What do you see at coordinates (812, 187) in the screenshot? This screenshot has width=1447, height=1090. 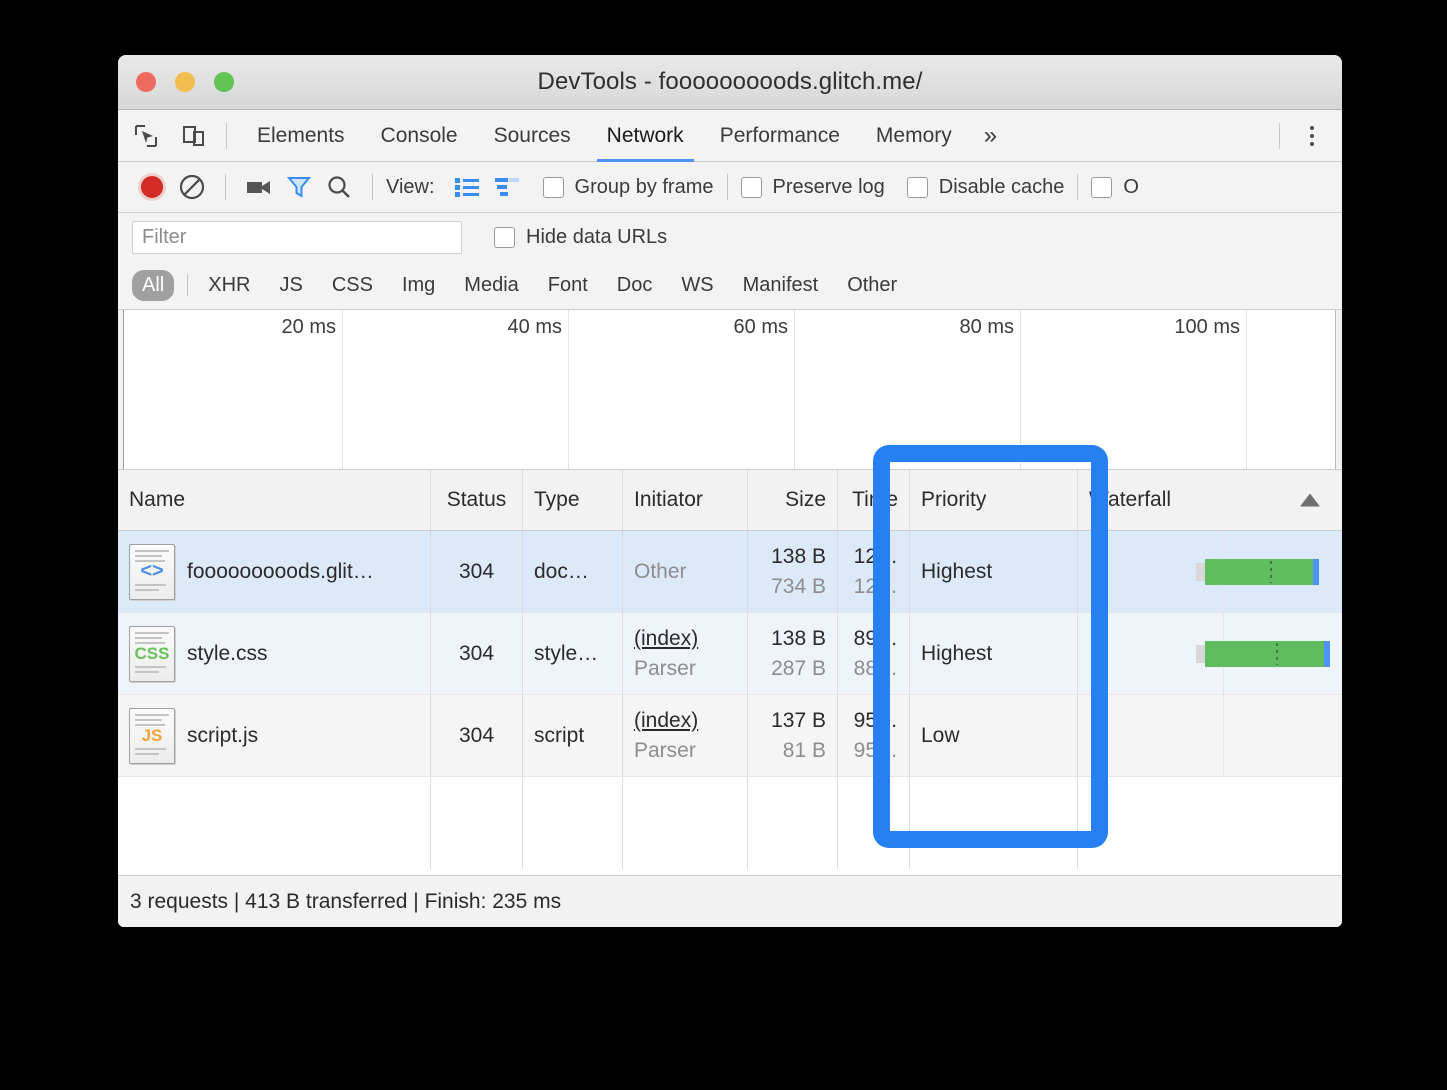 I see `preserve-log-checkbox: Preserve log` at bounding box center [812, 187].